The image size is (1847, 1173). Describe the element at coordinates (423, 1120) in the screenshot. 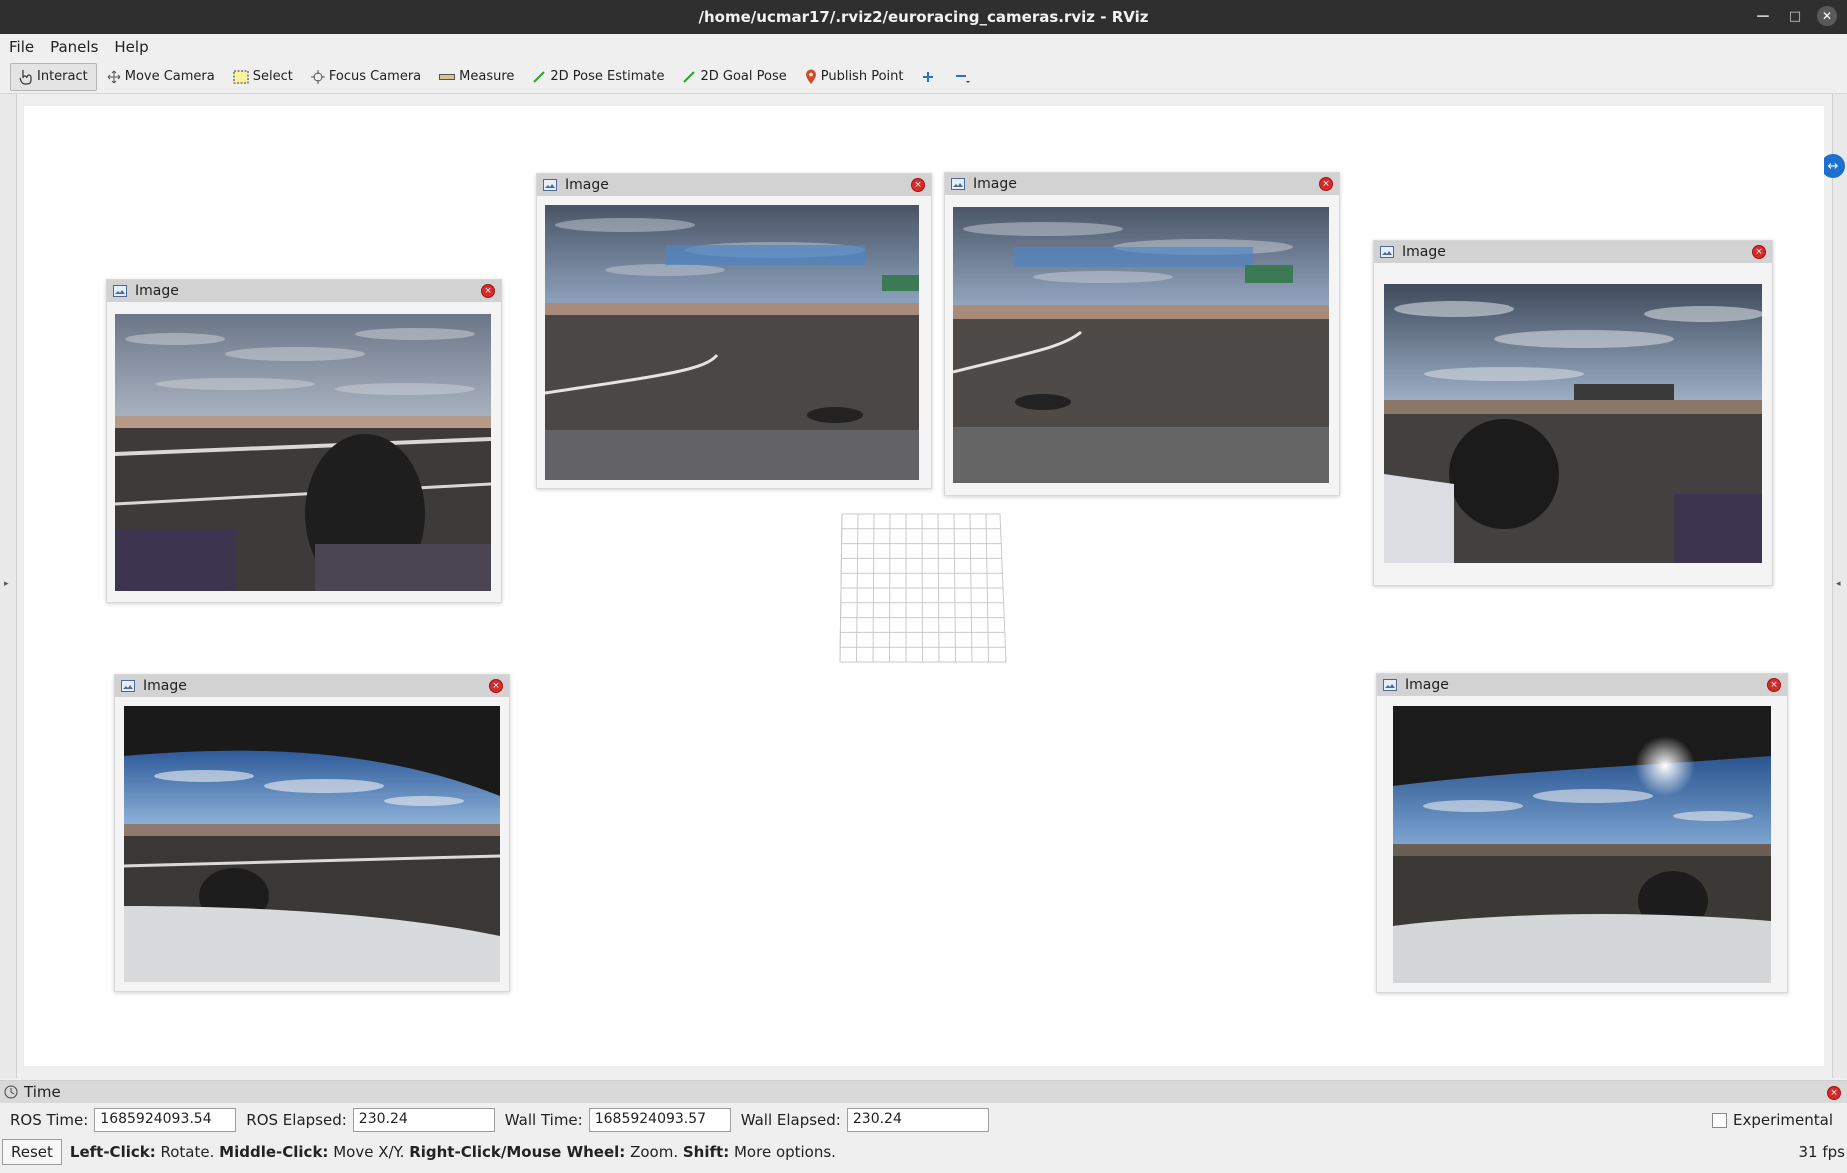

I see `ros-elapsed-field: 230.24` at that location.